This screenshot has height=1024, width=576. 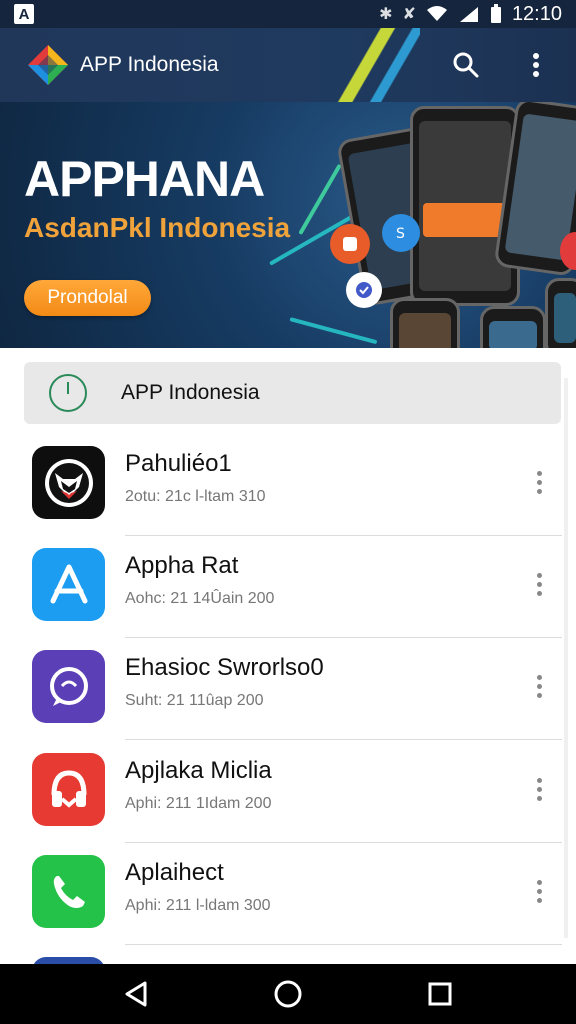 I want to click on wifi-icon, so click(x=436, y=13).